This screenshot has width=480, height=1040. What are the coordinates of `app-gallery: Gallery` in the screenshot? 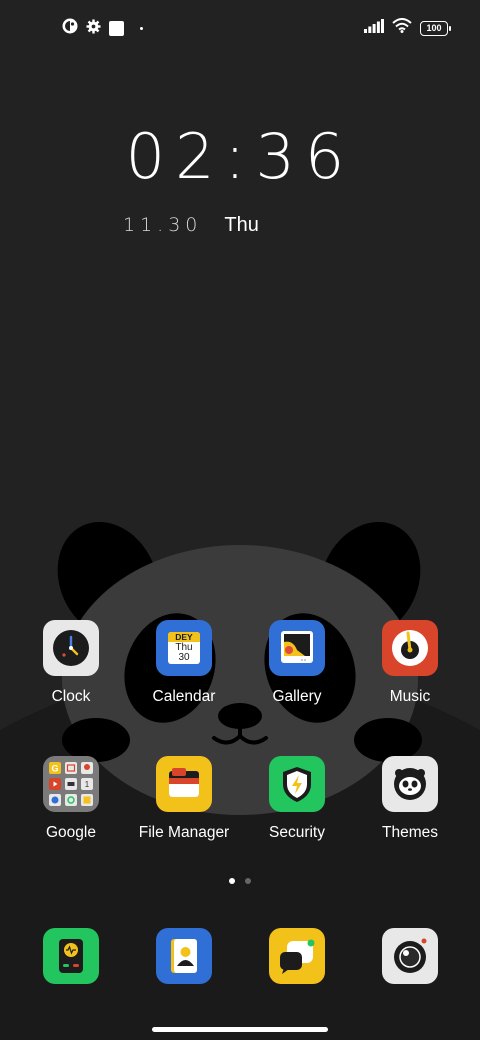 It's located at (297, 663).